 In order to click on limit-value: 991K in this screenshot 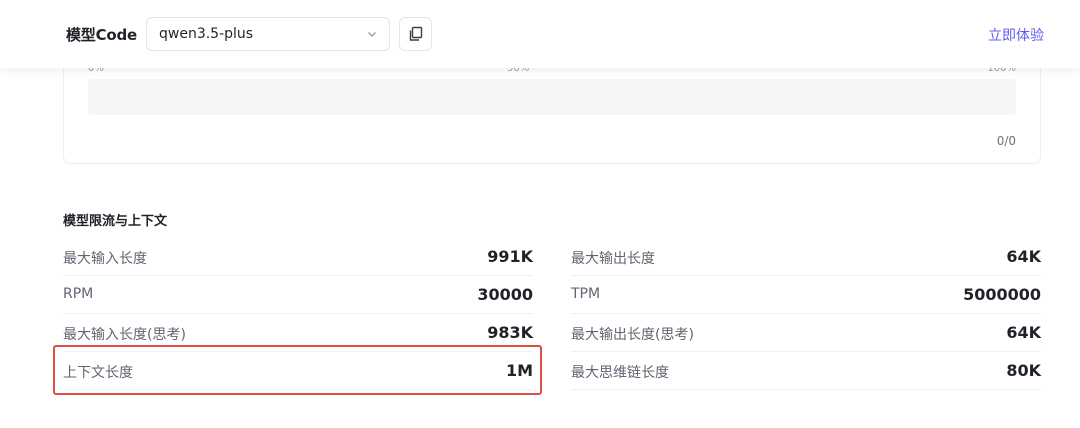, I will do `click(510, 256)`.